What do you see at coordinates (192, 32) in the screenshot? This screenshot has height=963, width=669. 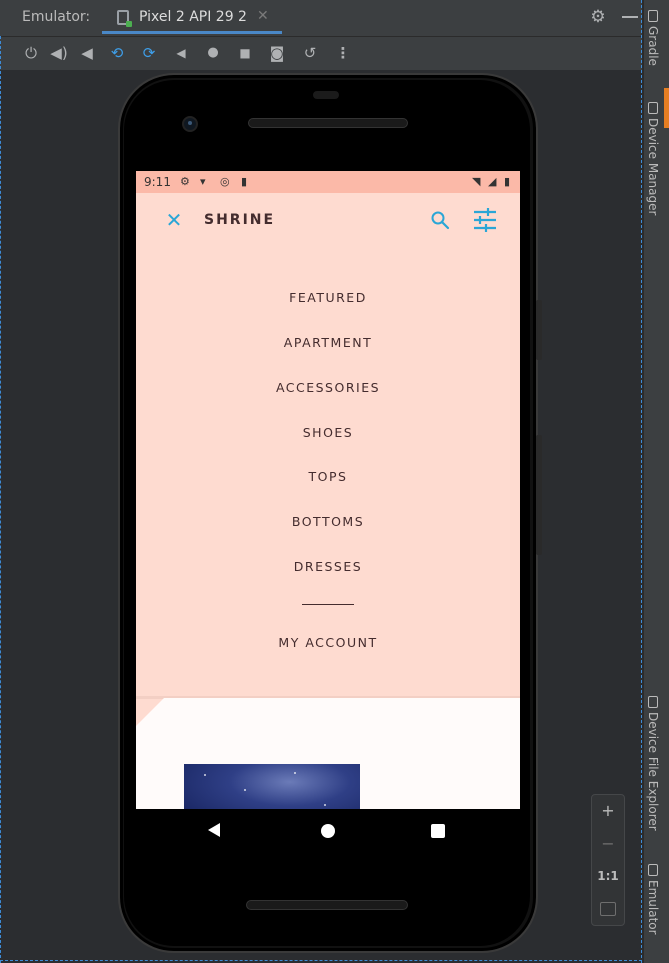 I see `active-tab-indicator` at bounding box center [192, 32].